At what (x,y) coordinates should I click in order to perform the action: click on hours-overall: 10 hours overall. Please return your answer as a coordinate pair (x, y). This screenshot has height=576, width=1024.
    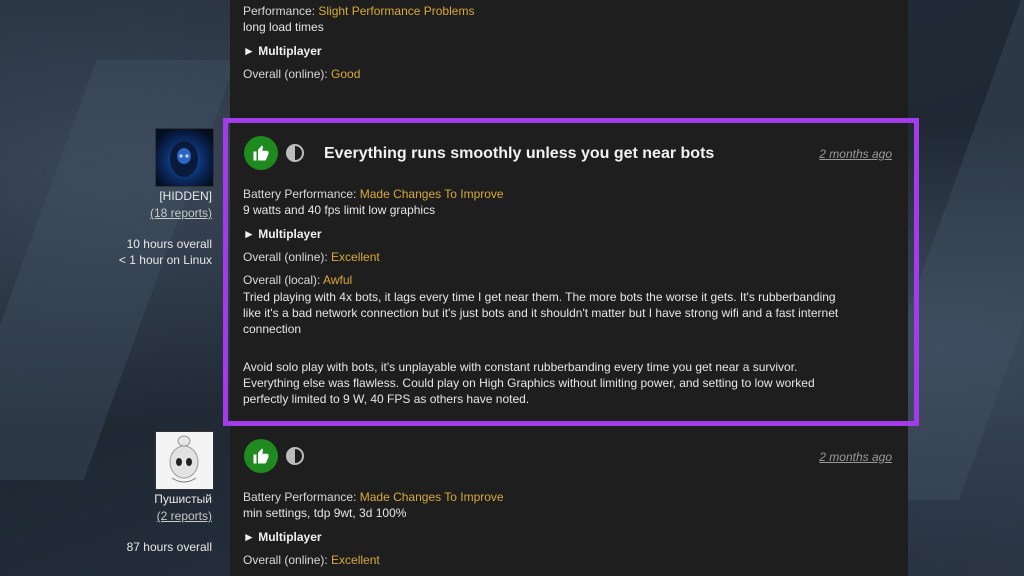
    Looking at the image, I should click on (169, 244).